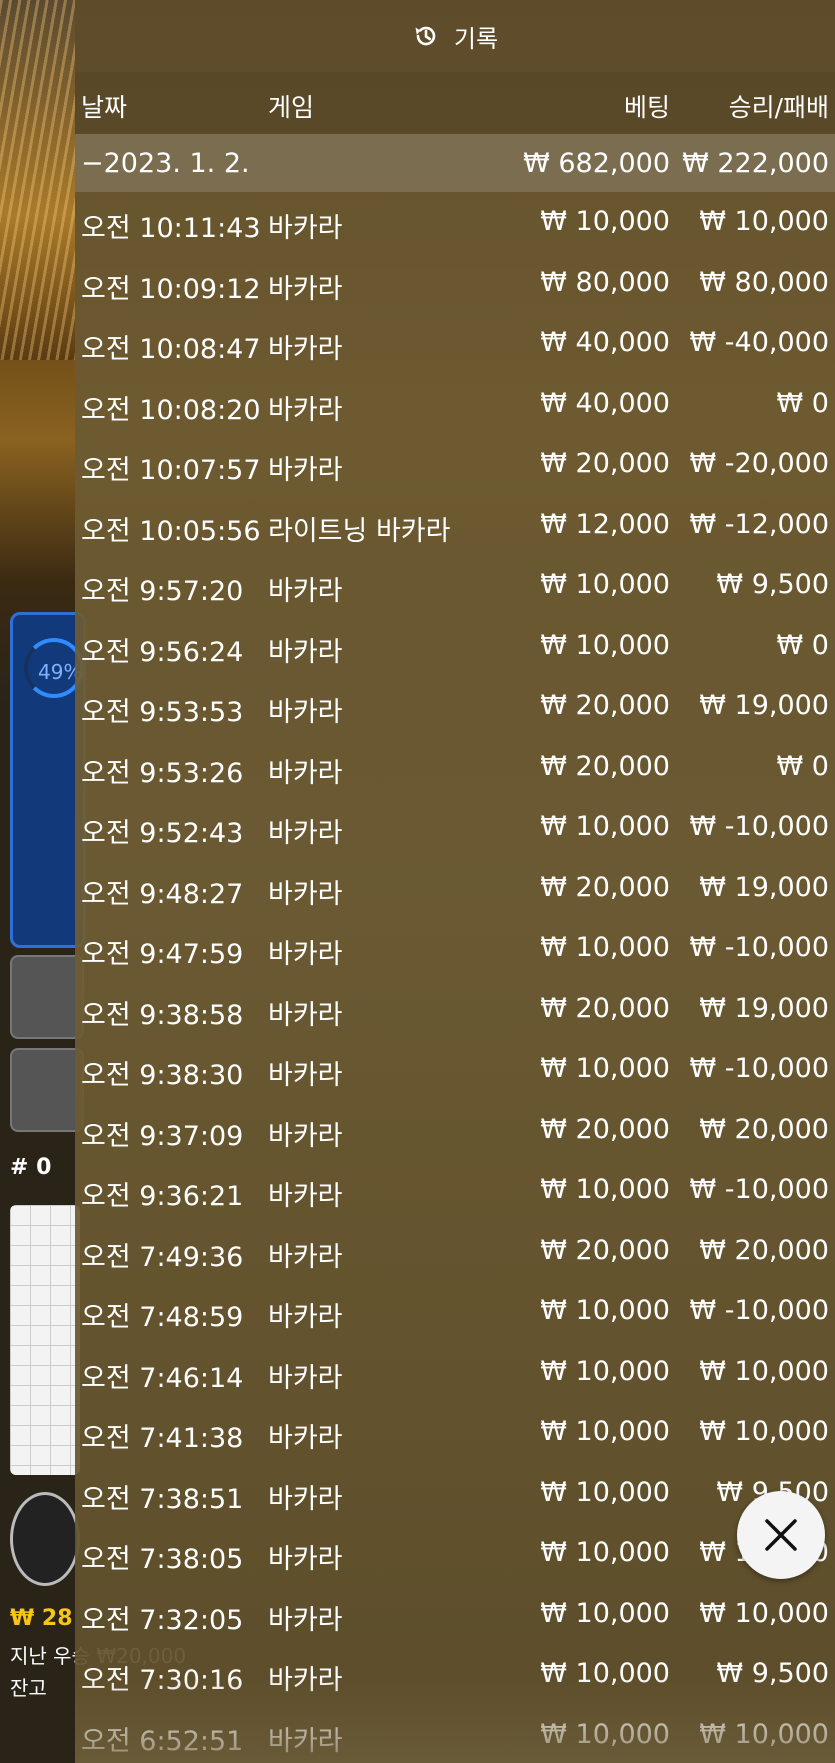 The height and width of the screenshot is (1763, 835). Describe the element at coordinates (455, 1493) in the screenshot. I see `history-row: 오전 7:38:51바카라₩ 10,000₩ 9,500` at that location.